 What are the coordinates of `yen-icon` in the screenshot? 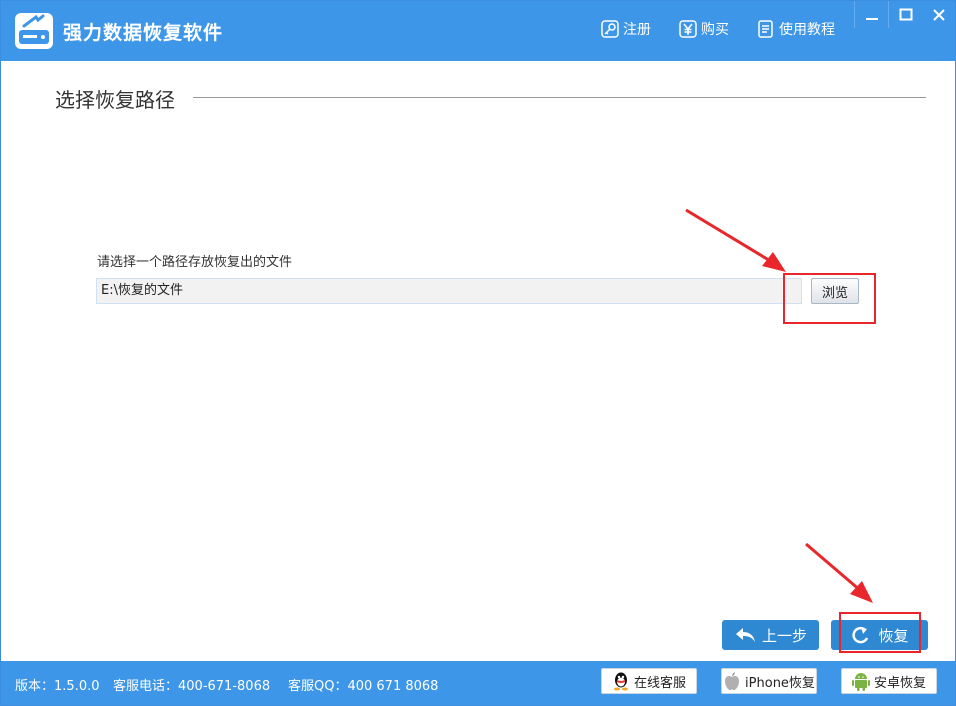 It's located at (688, 29).